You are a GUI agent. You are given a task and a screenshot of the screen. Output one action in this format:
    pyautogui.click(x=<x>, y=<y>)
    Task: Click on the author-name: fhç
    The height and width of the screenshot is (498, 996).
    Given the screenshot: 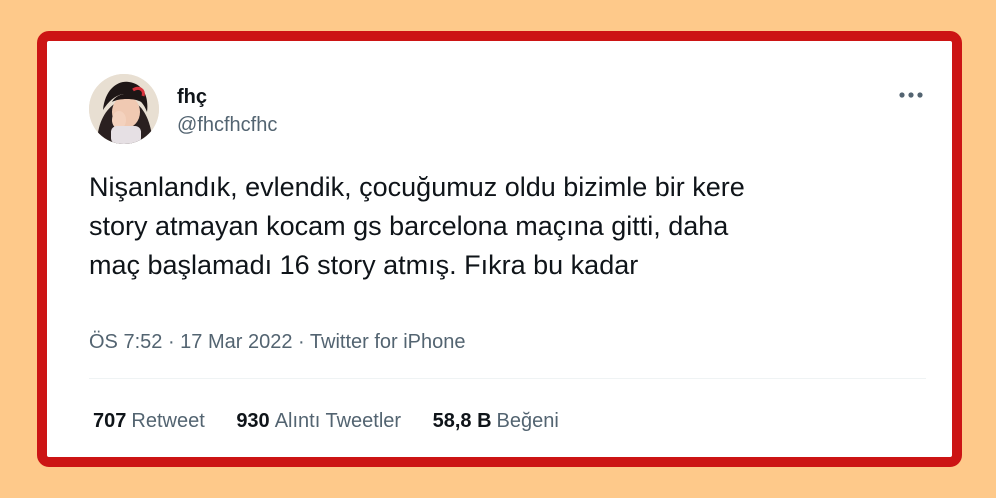 What is the action you would take?
    pyautogui.click(x=192, y=97)
    